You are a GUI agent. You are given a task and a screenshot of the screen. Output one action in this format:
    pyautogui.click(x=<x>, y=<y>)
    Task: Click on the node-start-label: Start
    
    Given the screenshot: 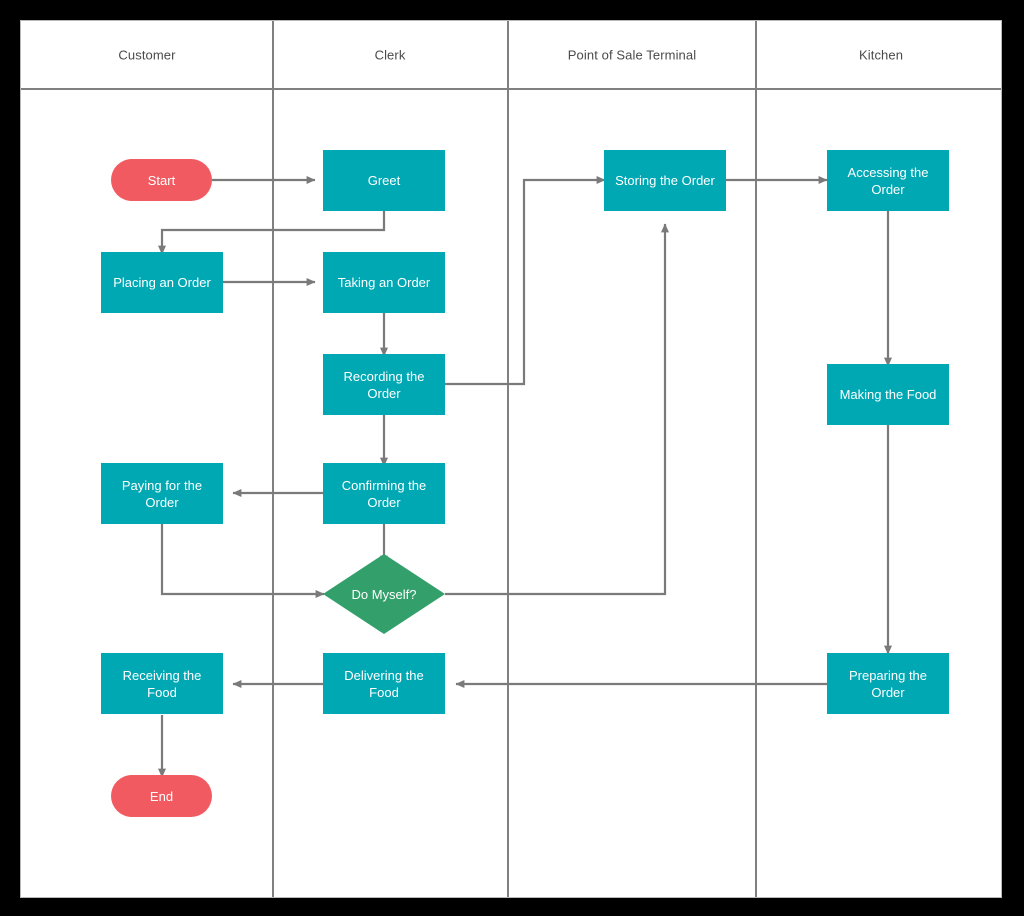 What is the action you would take?
    pyautogui.click(x=161, y=180)
    